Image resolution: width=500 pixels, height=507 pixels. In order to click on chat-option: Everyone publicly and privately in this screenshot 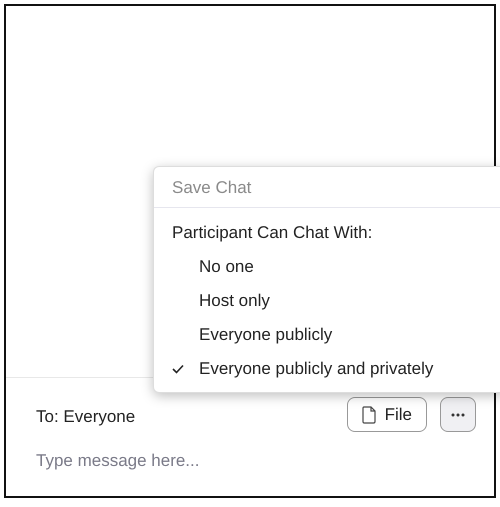, I will do `click(327, 369)`.